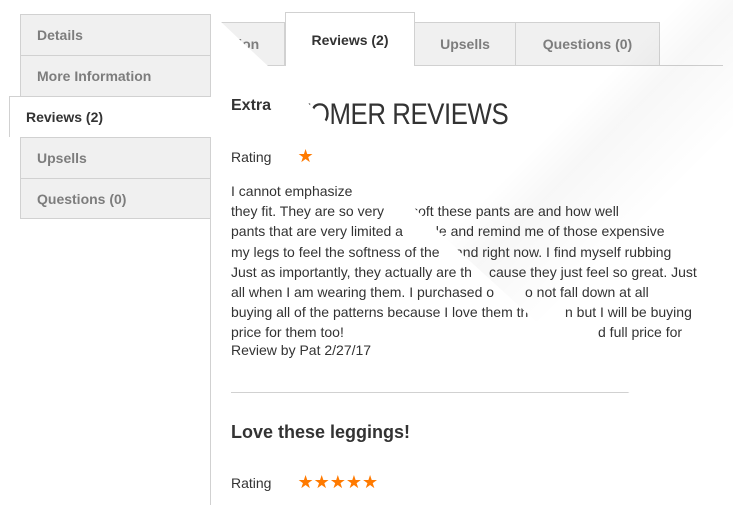 The width and height of the screenshot is (733, 505). I want to click on five-stars-icon: ★★★★★, so click(338, 482).